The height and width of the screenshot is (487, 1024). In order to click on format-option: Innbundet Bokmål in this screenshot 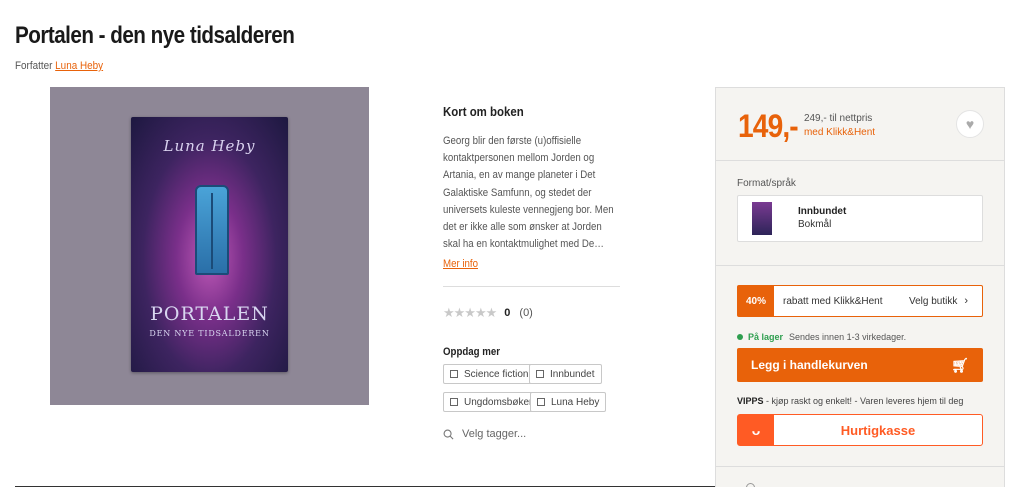, I will do `click(860, 218)`.